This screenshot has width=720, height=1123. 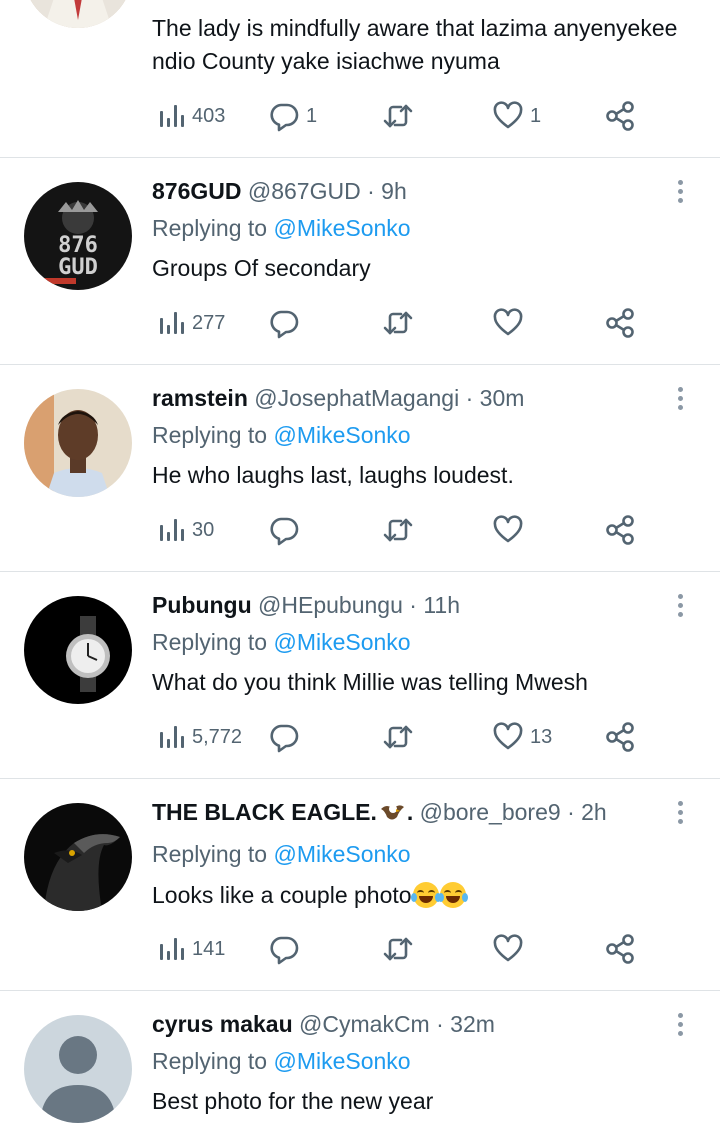 I want to click on views-count: 141, so click(x=209, y=948).